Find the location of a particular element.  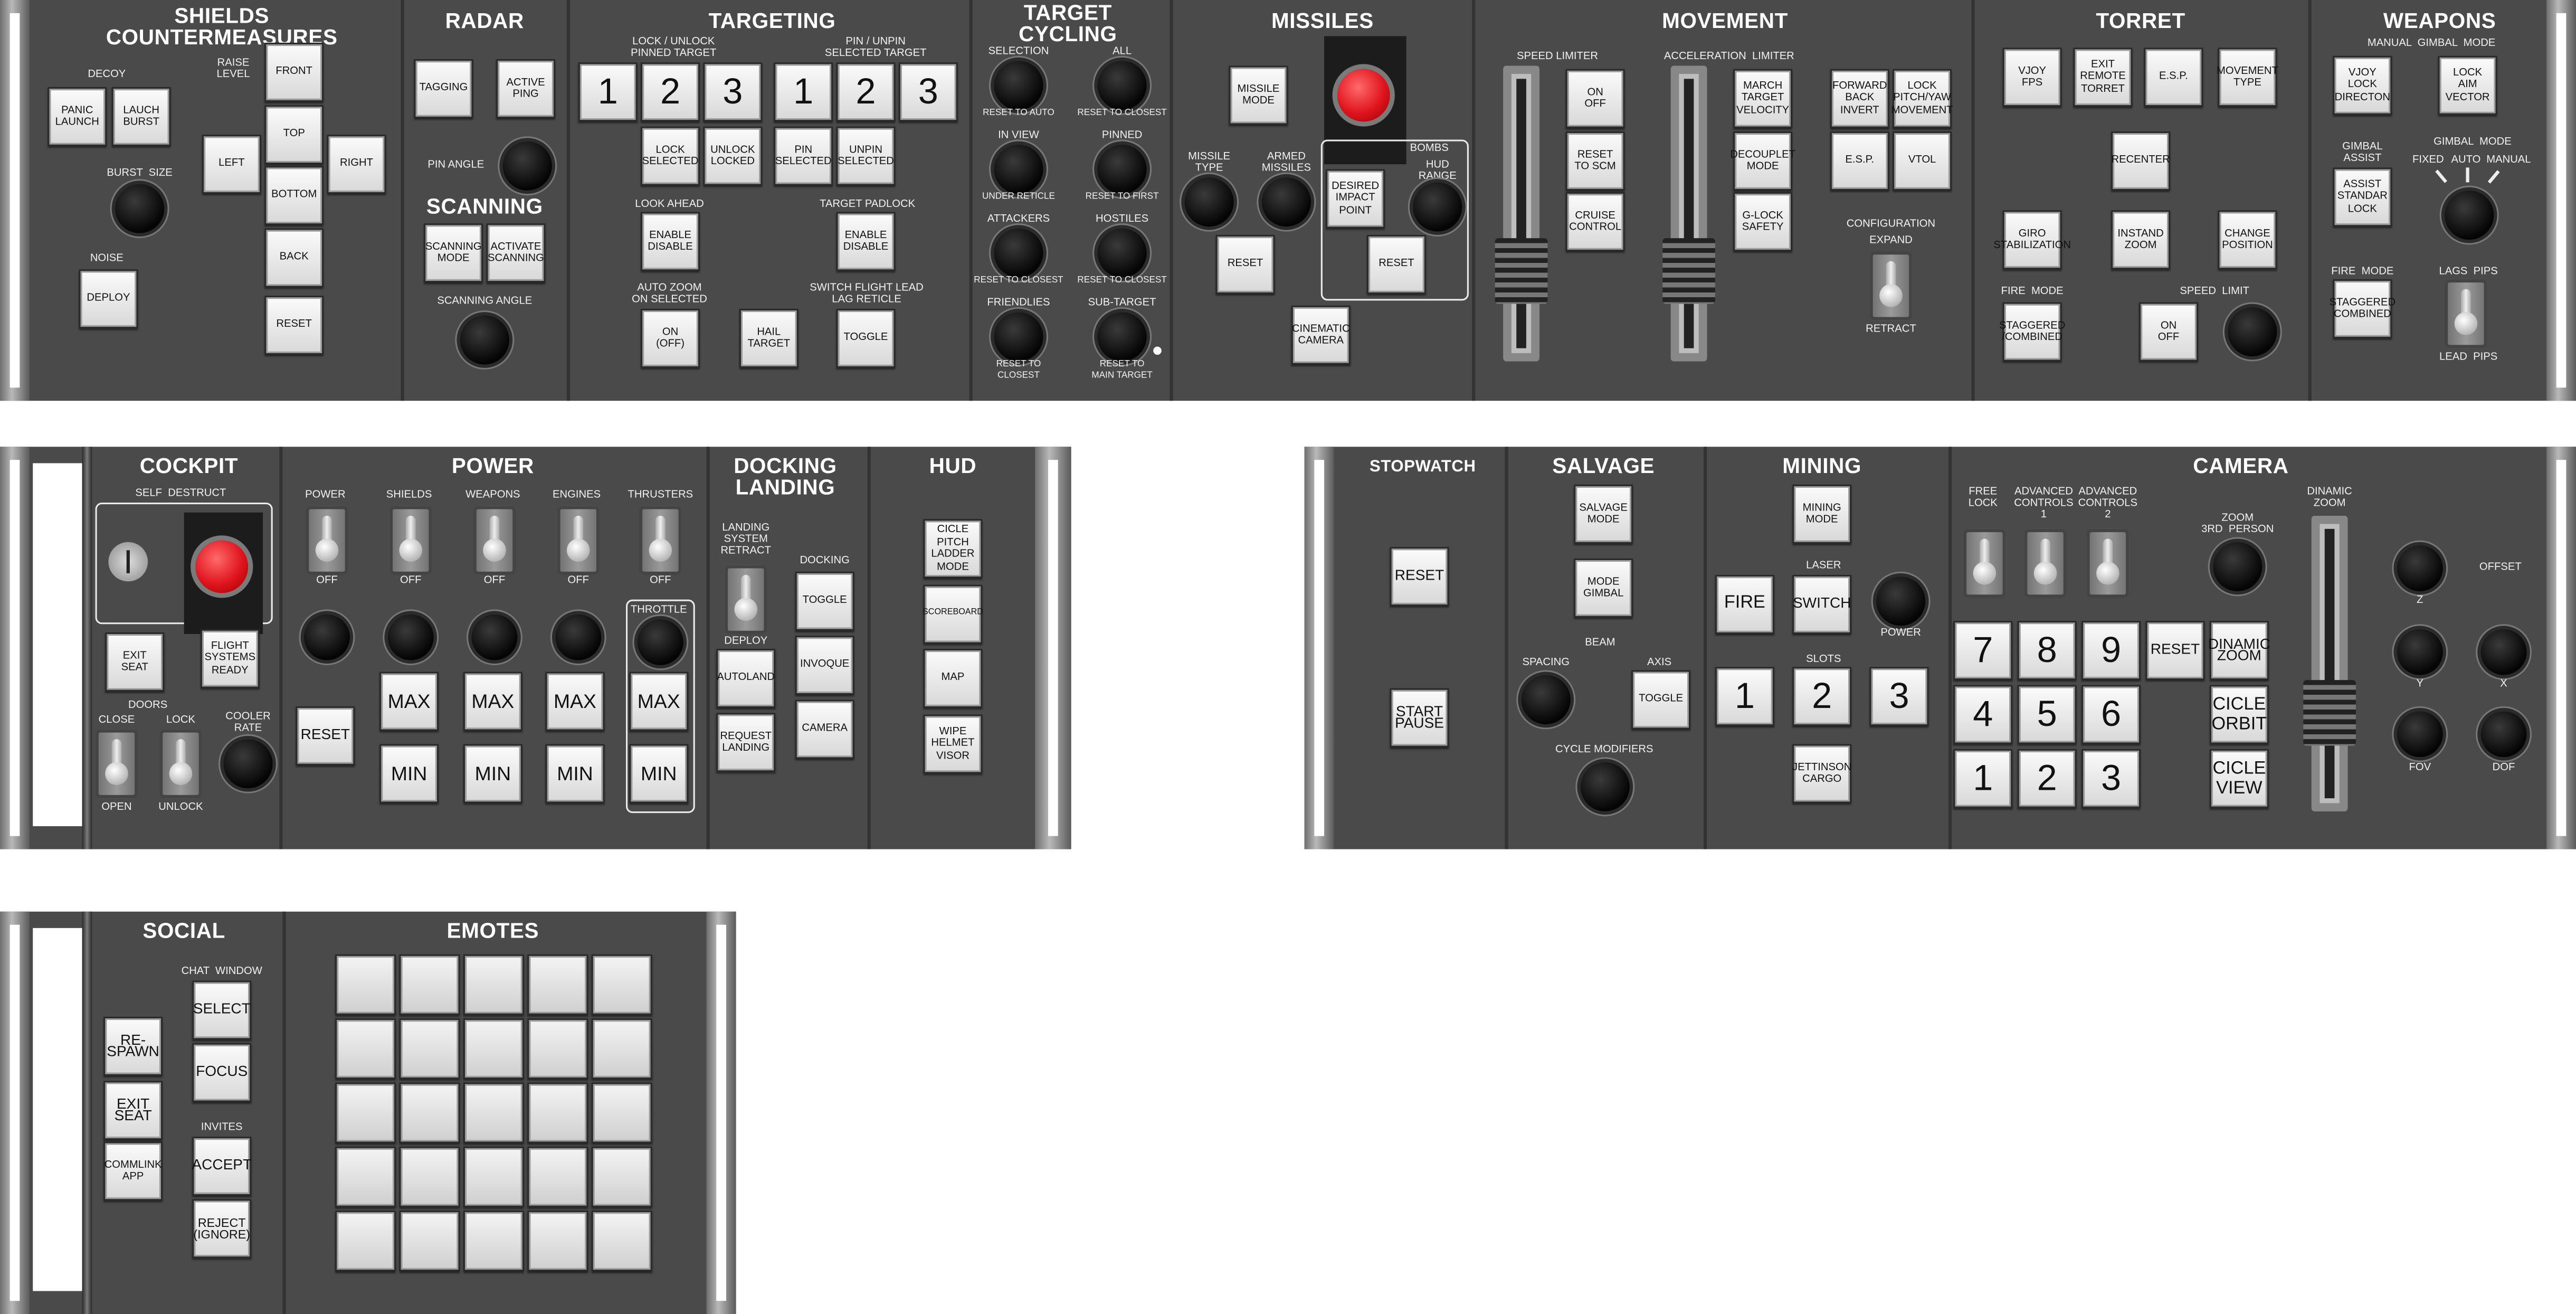

speed-limit-knob is located at coordinates (2252, 332).